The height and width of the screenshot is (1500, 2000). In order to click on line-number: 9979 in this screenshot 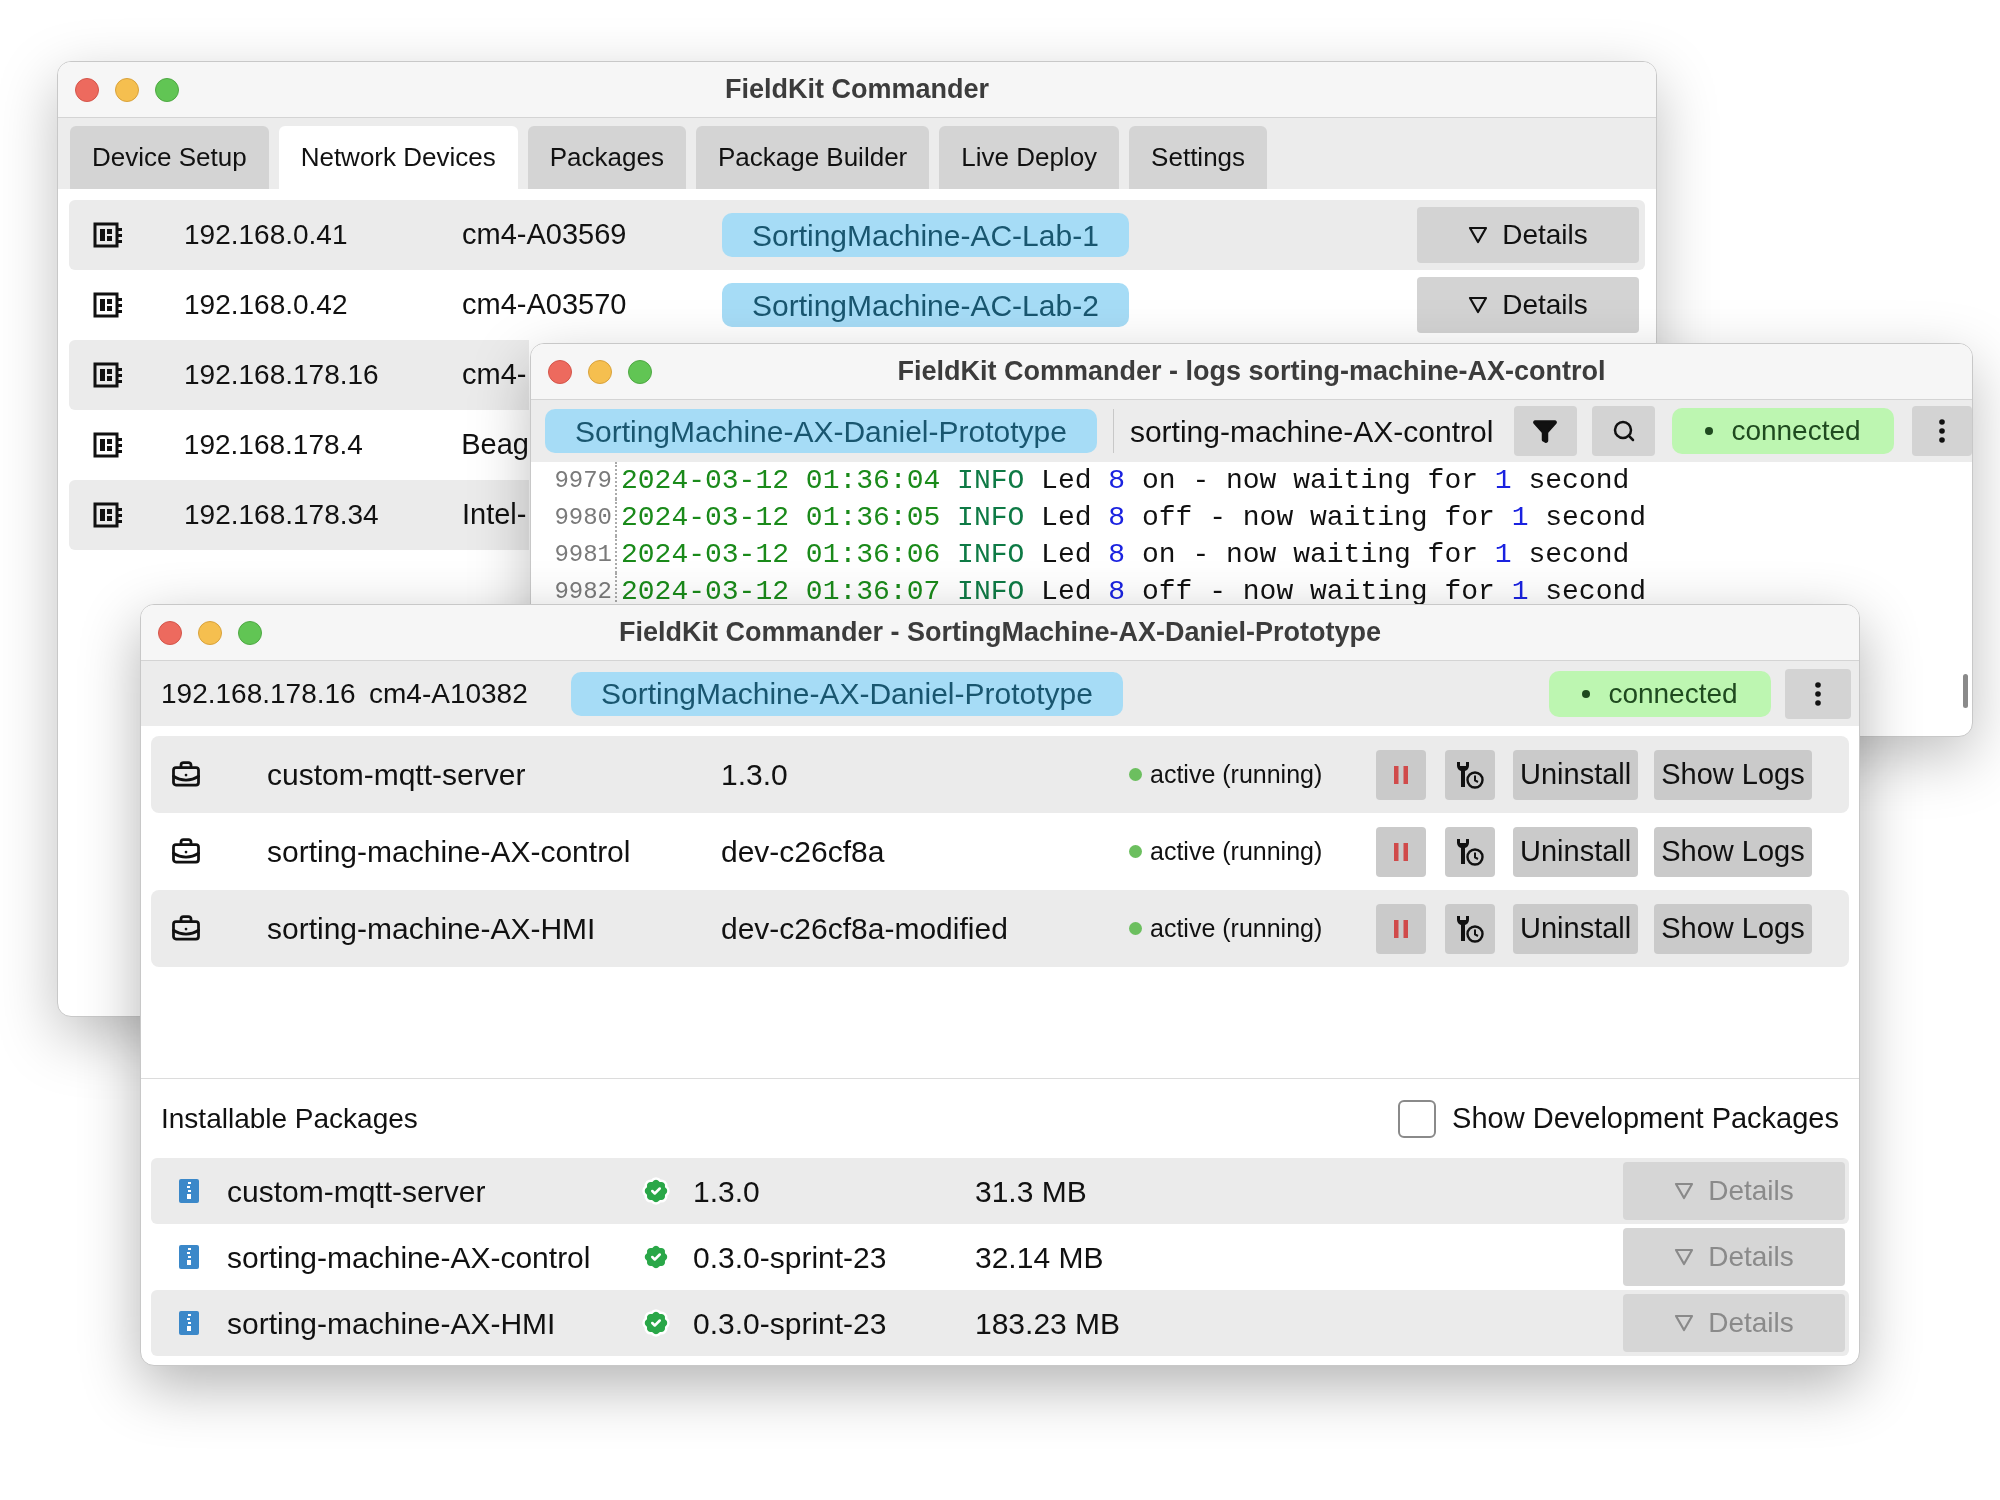, I will do `click(581, 480)`.